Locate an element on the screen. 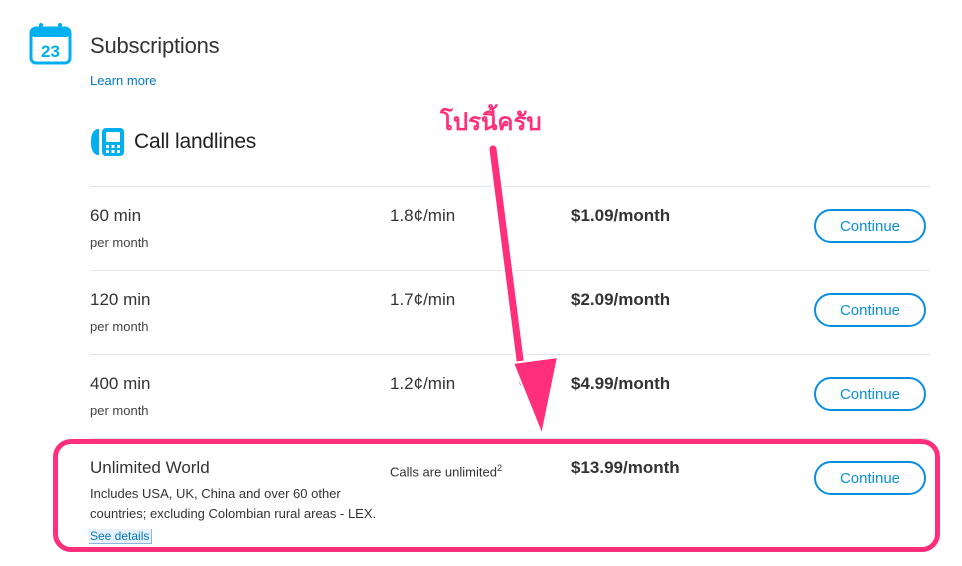  plan-rate: 1.2¢/min is located at coordinates (423, 383).